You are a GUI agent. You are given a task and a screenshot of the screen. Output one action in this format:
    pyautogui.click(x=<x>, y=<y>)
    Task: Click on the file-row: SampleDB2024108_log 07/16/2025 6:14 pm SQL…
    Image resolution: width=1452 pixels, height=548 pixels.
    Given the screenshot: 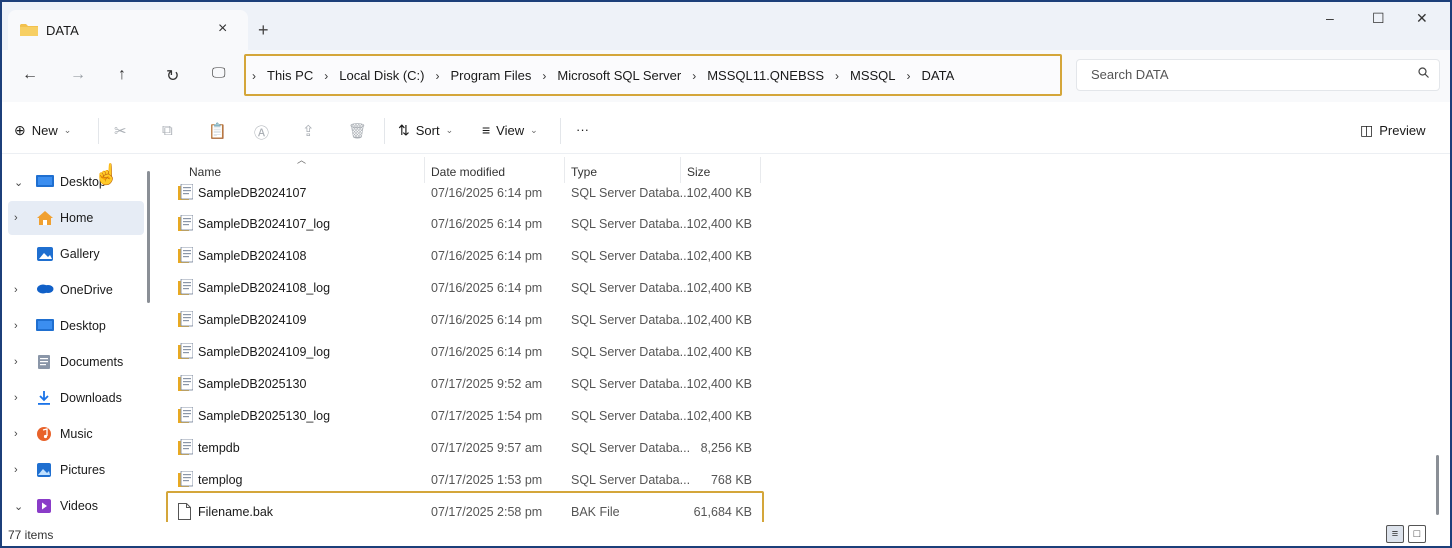 What is the action you would take?
    pyautogui.click(x=462, y=288)
    